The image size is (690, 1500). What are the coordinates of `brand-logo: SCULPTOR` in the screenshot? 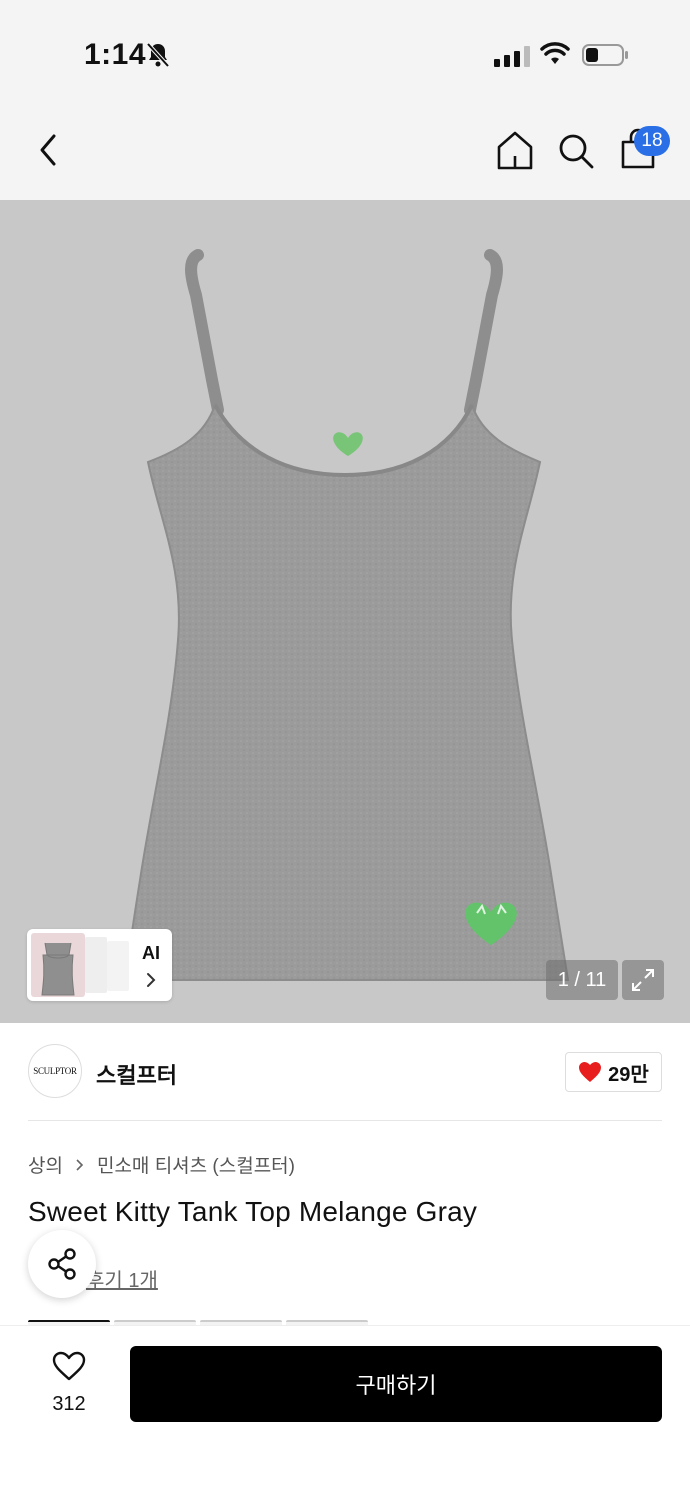 It's located at (55, 1071).